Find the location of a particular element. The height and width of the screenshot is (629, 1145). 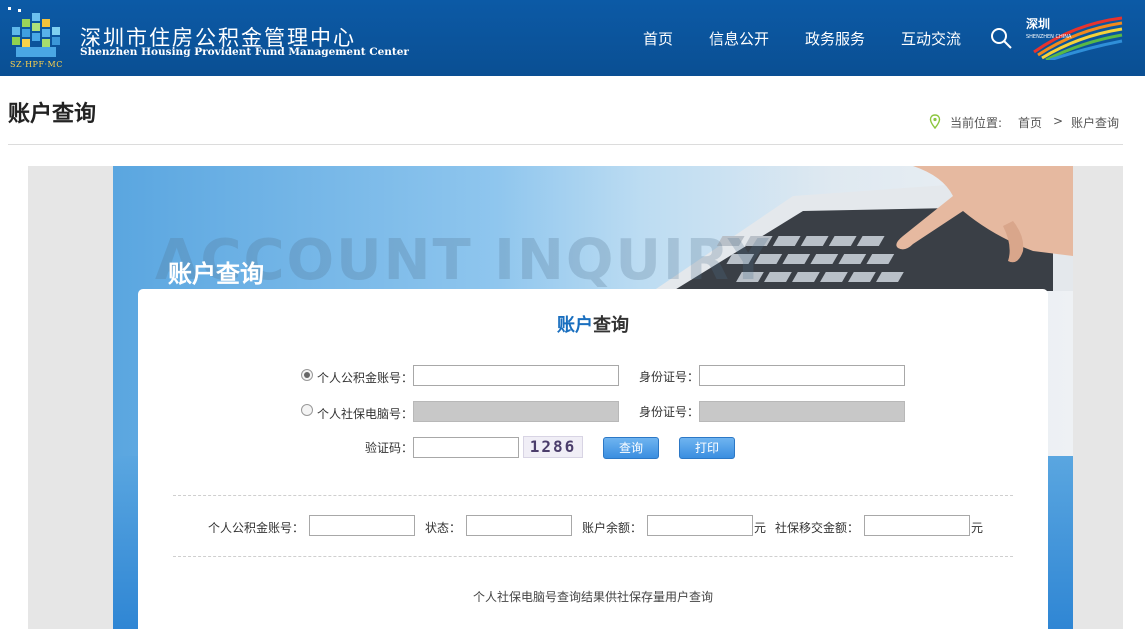

result-transfer-unit: 元 is located at coordinates (977, 528).